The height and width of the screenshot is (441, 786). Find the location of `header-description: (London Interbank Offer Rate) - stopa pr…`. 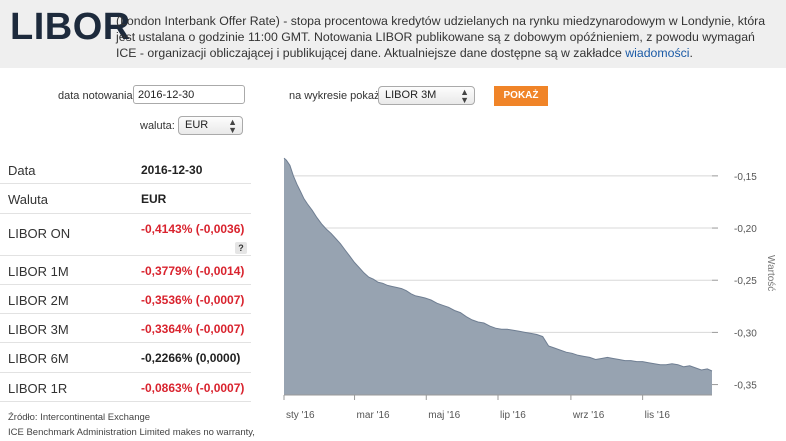

header-description: (London Interbank Offer Rate) - stopa pr… is located at coordinates (446, 37).